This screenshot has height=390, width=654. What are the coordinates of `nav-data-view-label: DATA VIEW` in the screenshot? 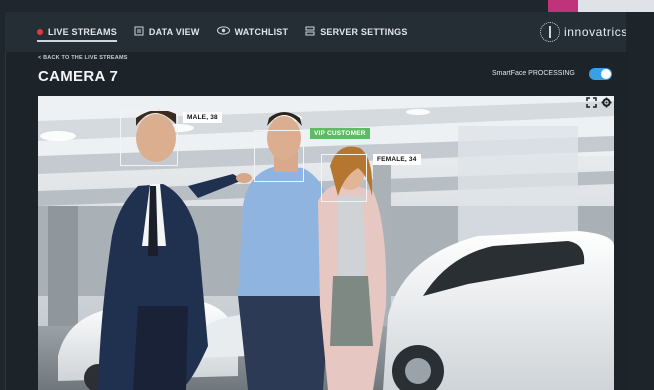 It's located at (174, 32).